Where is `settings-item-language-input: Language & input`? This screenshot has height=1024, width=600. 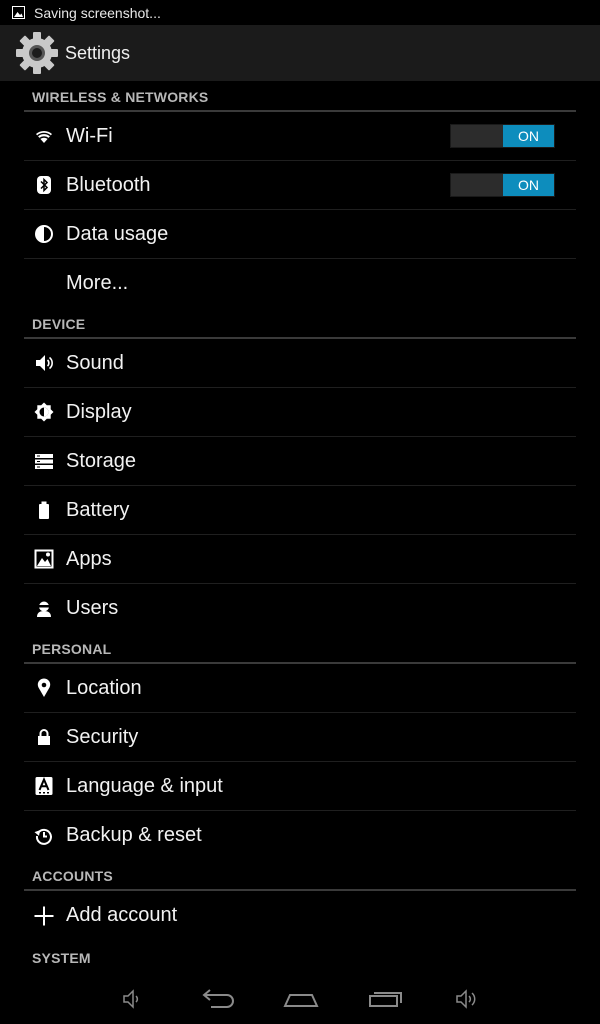
settings-item-language-input: Language & input is located at coordinates (300, 786).